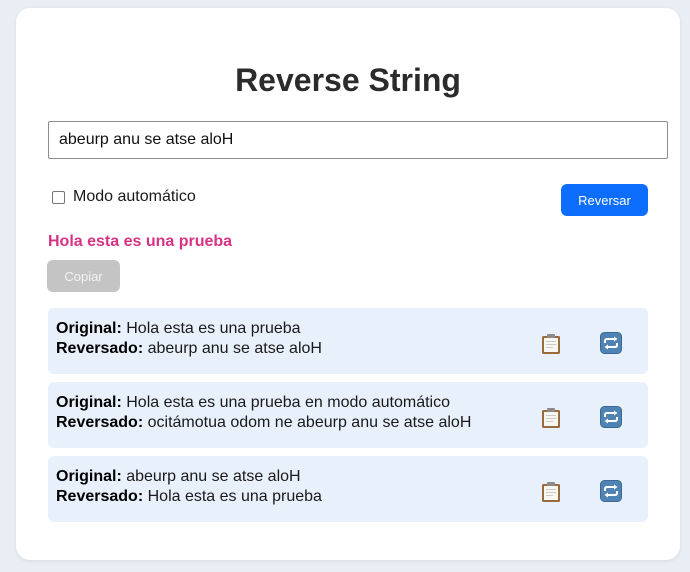 The height and width of the screenshot is (572, 690). I want to click on result-text: Hola esta es una prueba, so click(140, 241).